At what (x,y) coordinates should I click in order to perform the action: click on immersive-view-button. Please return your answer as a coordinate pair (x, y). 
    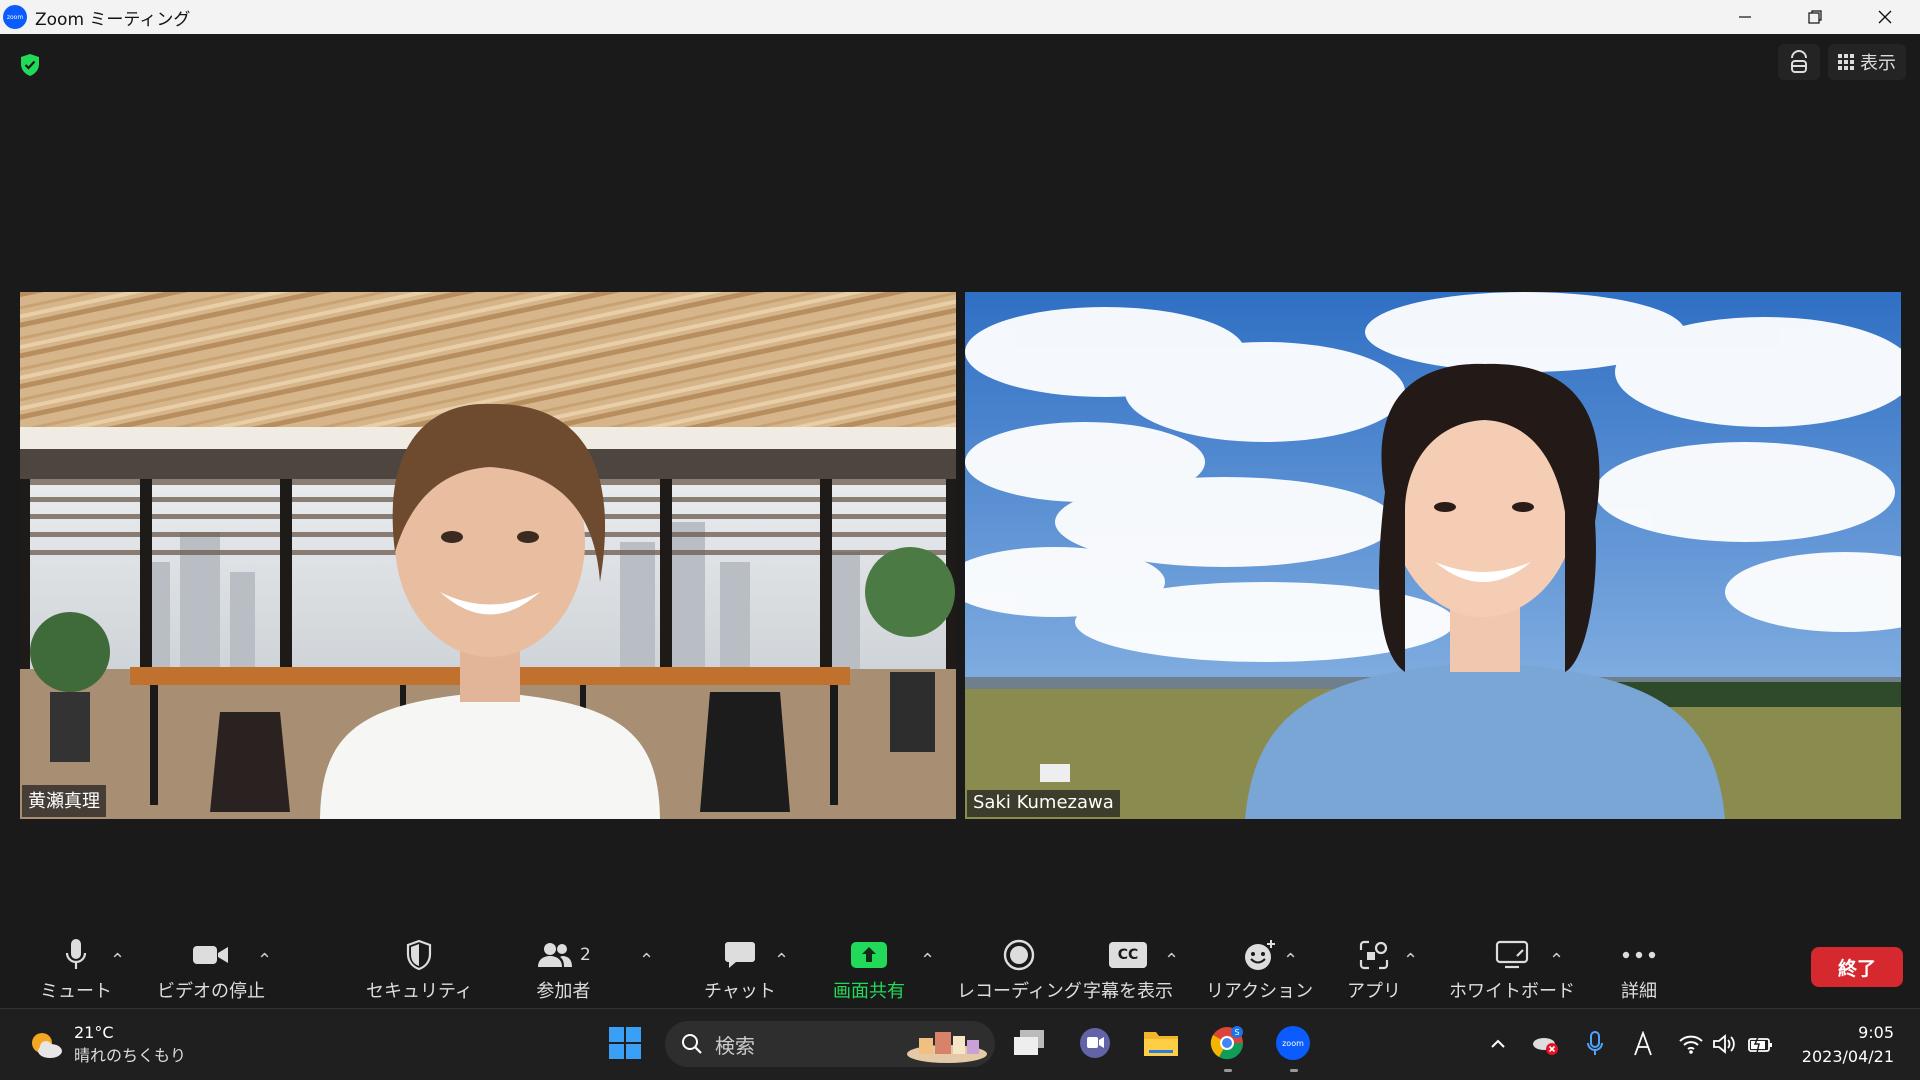
    Looking at the image, I should click on (1799, 62).